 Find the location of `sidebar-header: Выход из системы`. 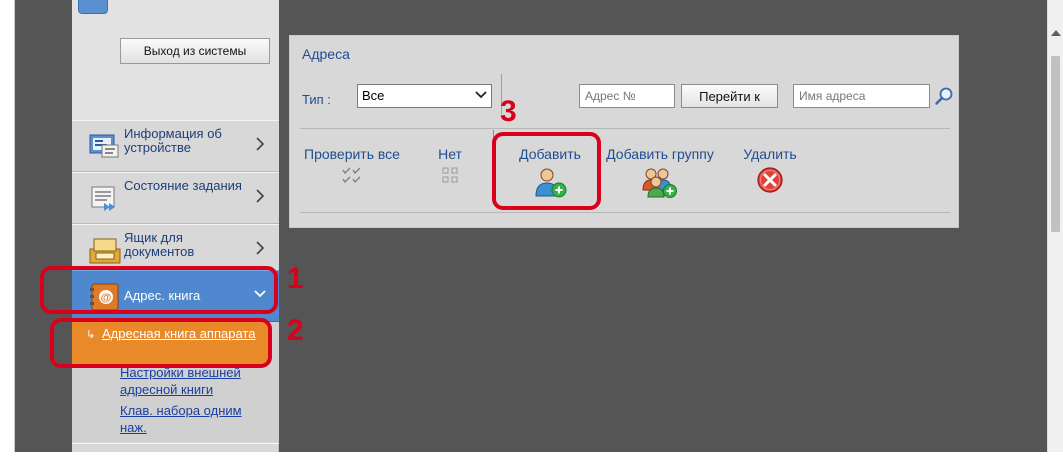

sidebar-header: Выход из системы is located at coordinates (175, 60).